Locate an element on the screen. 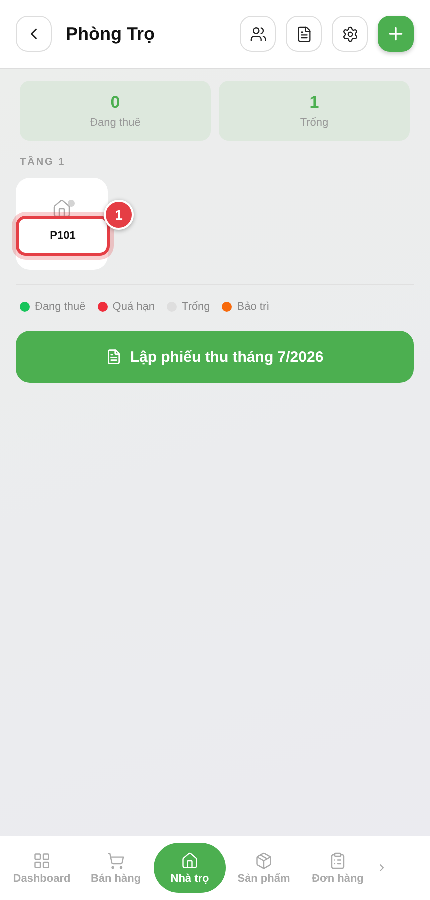 The width and height of the screenshot is (430, 900). legend-label: Bảo trì is located at coordinates (253, 307).